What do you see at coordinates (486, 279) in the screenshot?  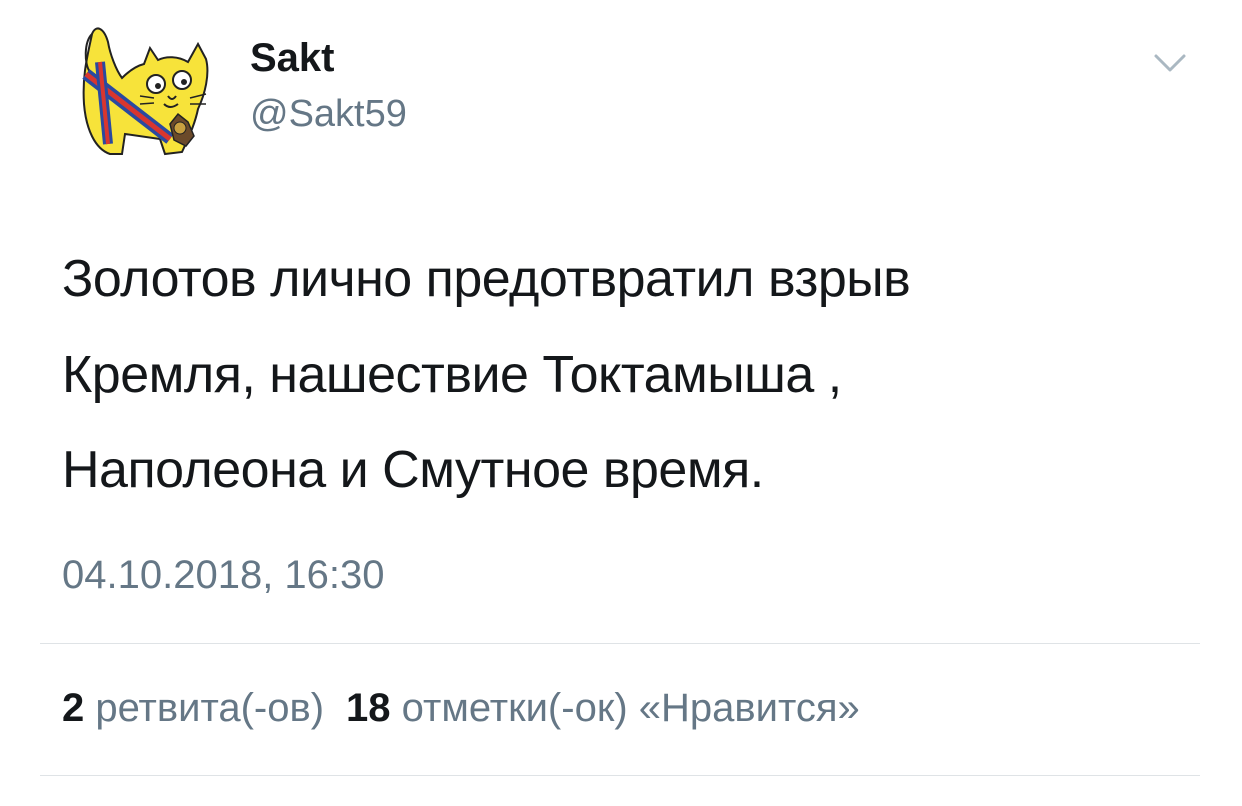 I see `tweet-text-line: Золотов лично предотвратил взрыв` at bounding box center [486, 279].